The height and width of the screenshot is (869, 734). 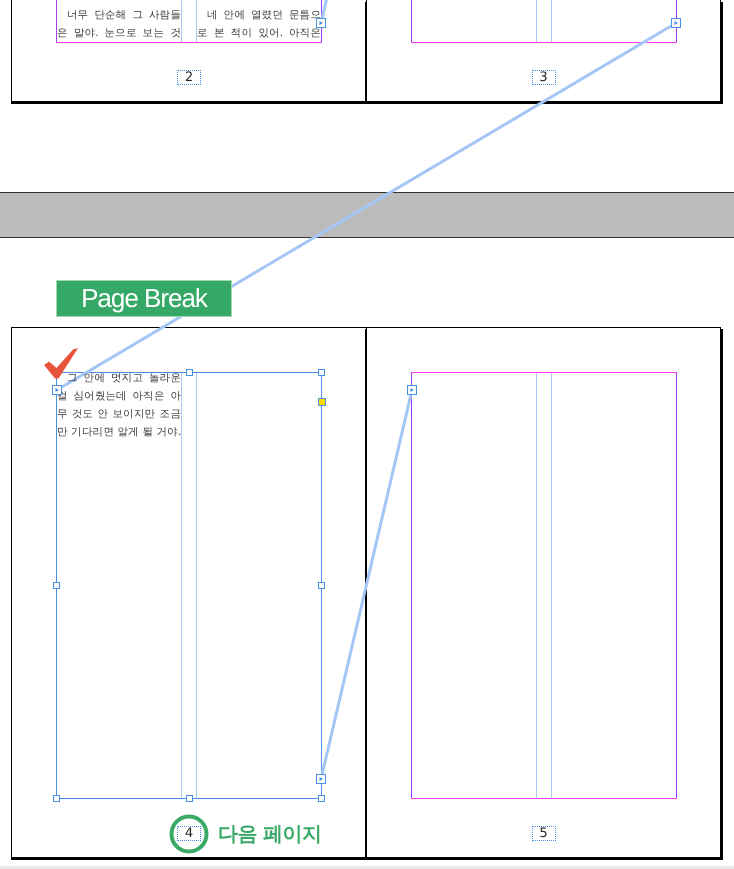 What do you see at coordinates (144, 298) in the screenshot?
I see `page-break-label: Page Break` at bounding box center [144, 298].